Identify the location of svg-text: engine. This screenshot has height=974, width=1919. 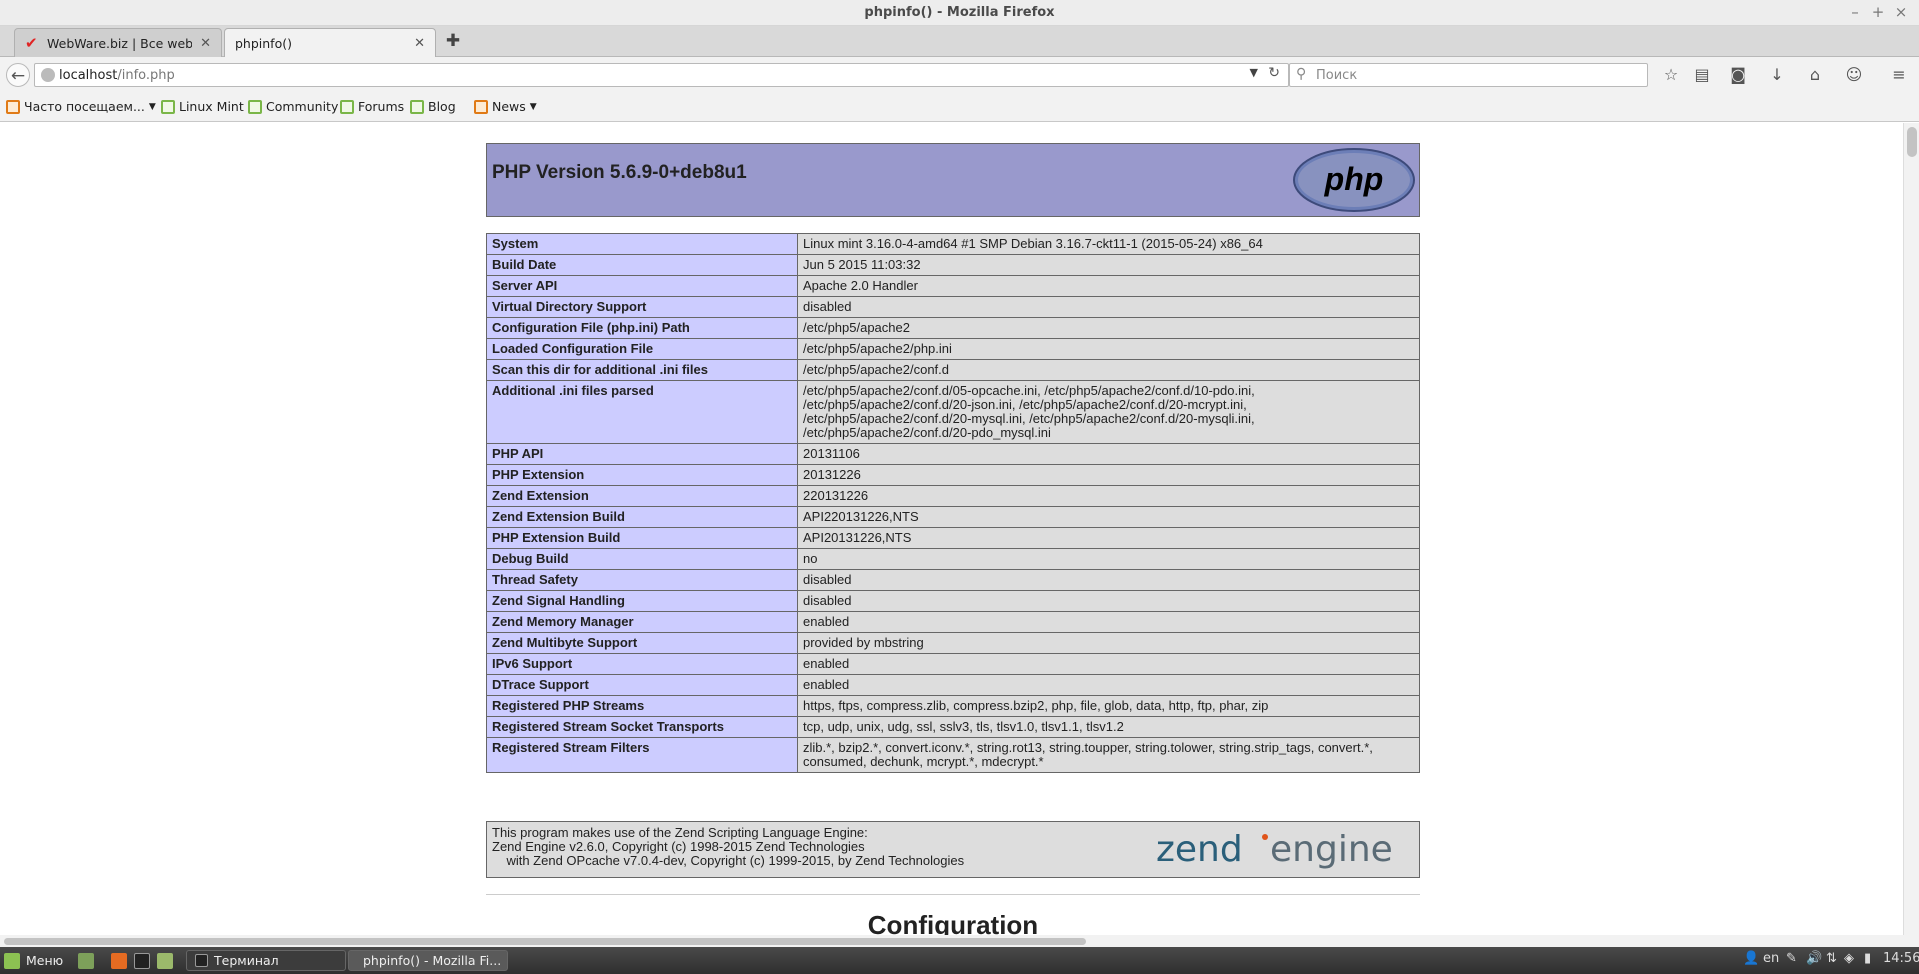
(1331, 849).